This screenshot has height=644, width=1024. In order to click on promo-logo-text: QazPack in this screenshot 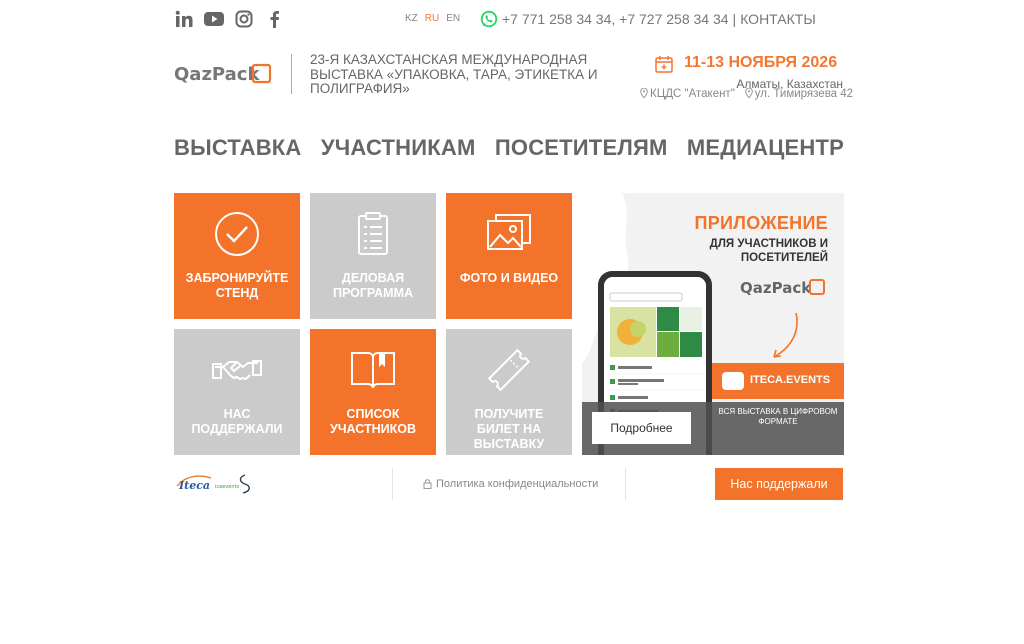, I will do `click(776, 288)`.